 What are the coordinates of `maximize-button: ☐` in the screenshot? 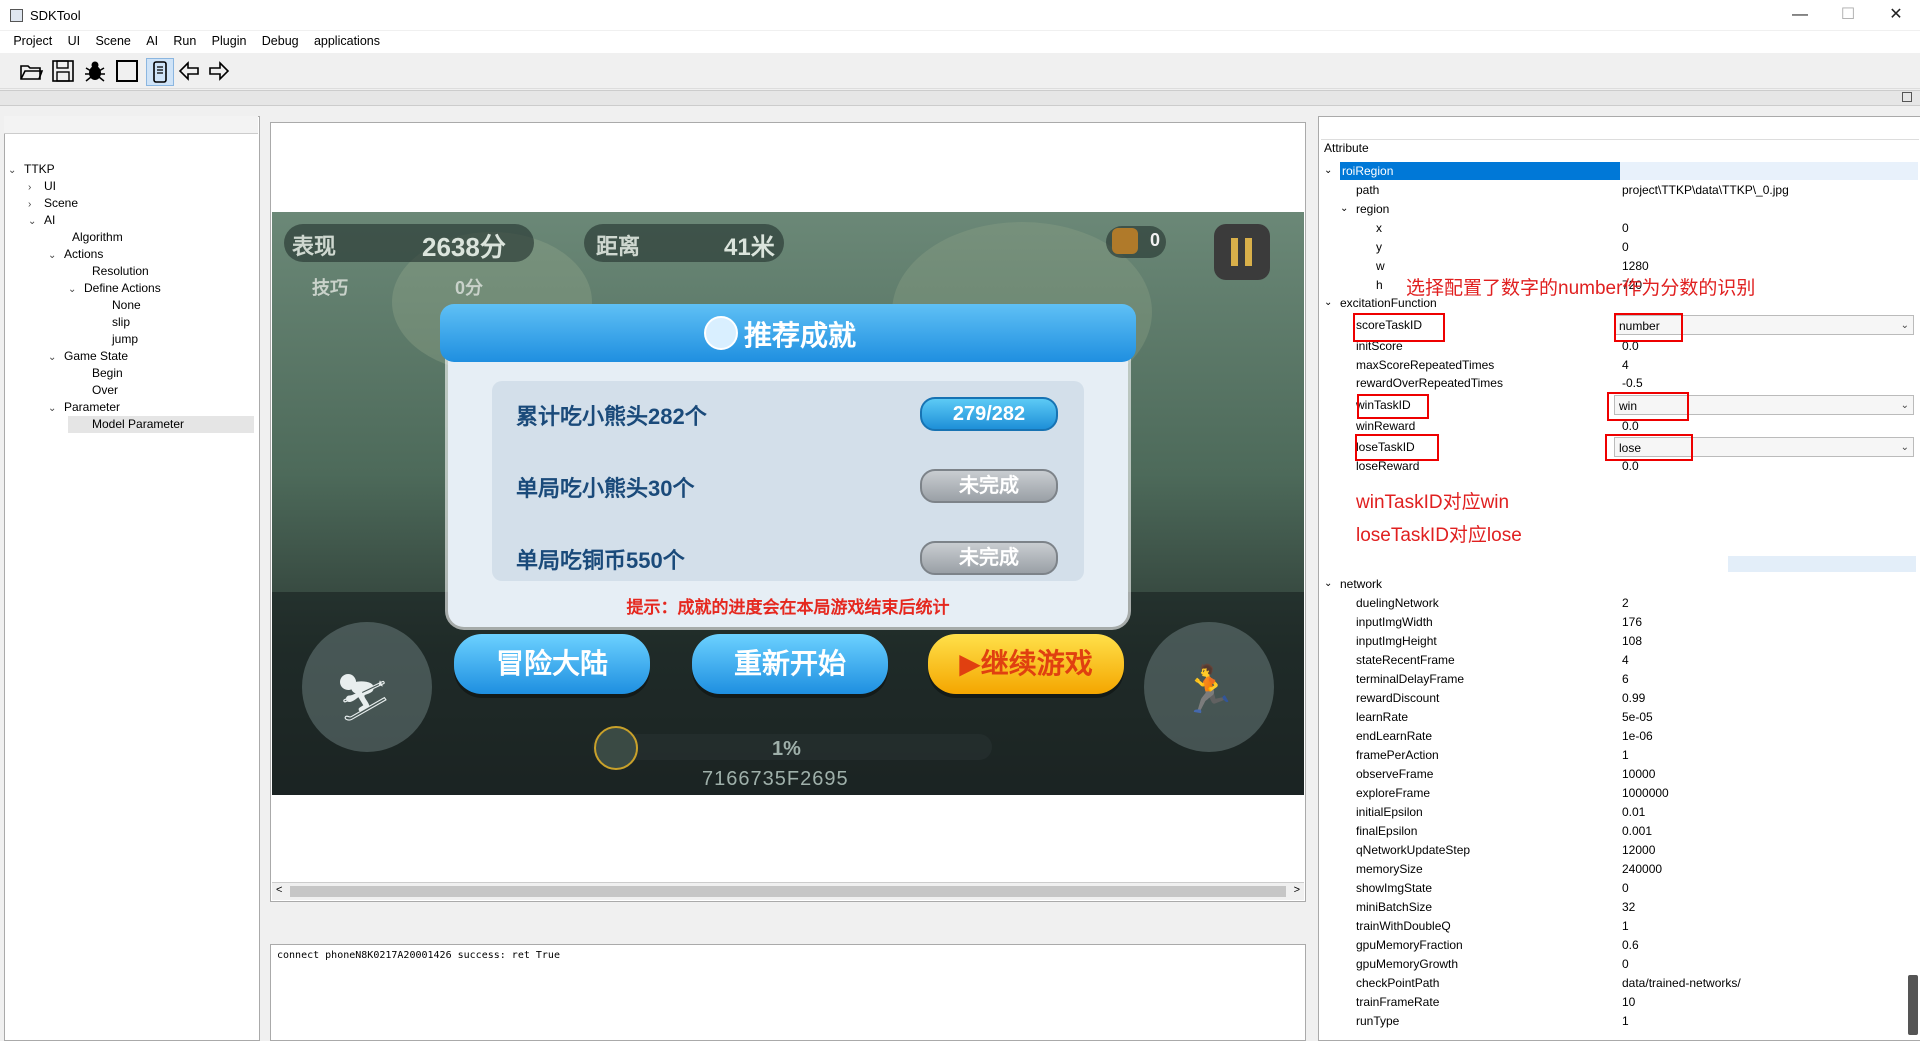 It's located at (1848, 15).